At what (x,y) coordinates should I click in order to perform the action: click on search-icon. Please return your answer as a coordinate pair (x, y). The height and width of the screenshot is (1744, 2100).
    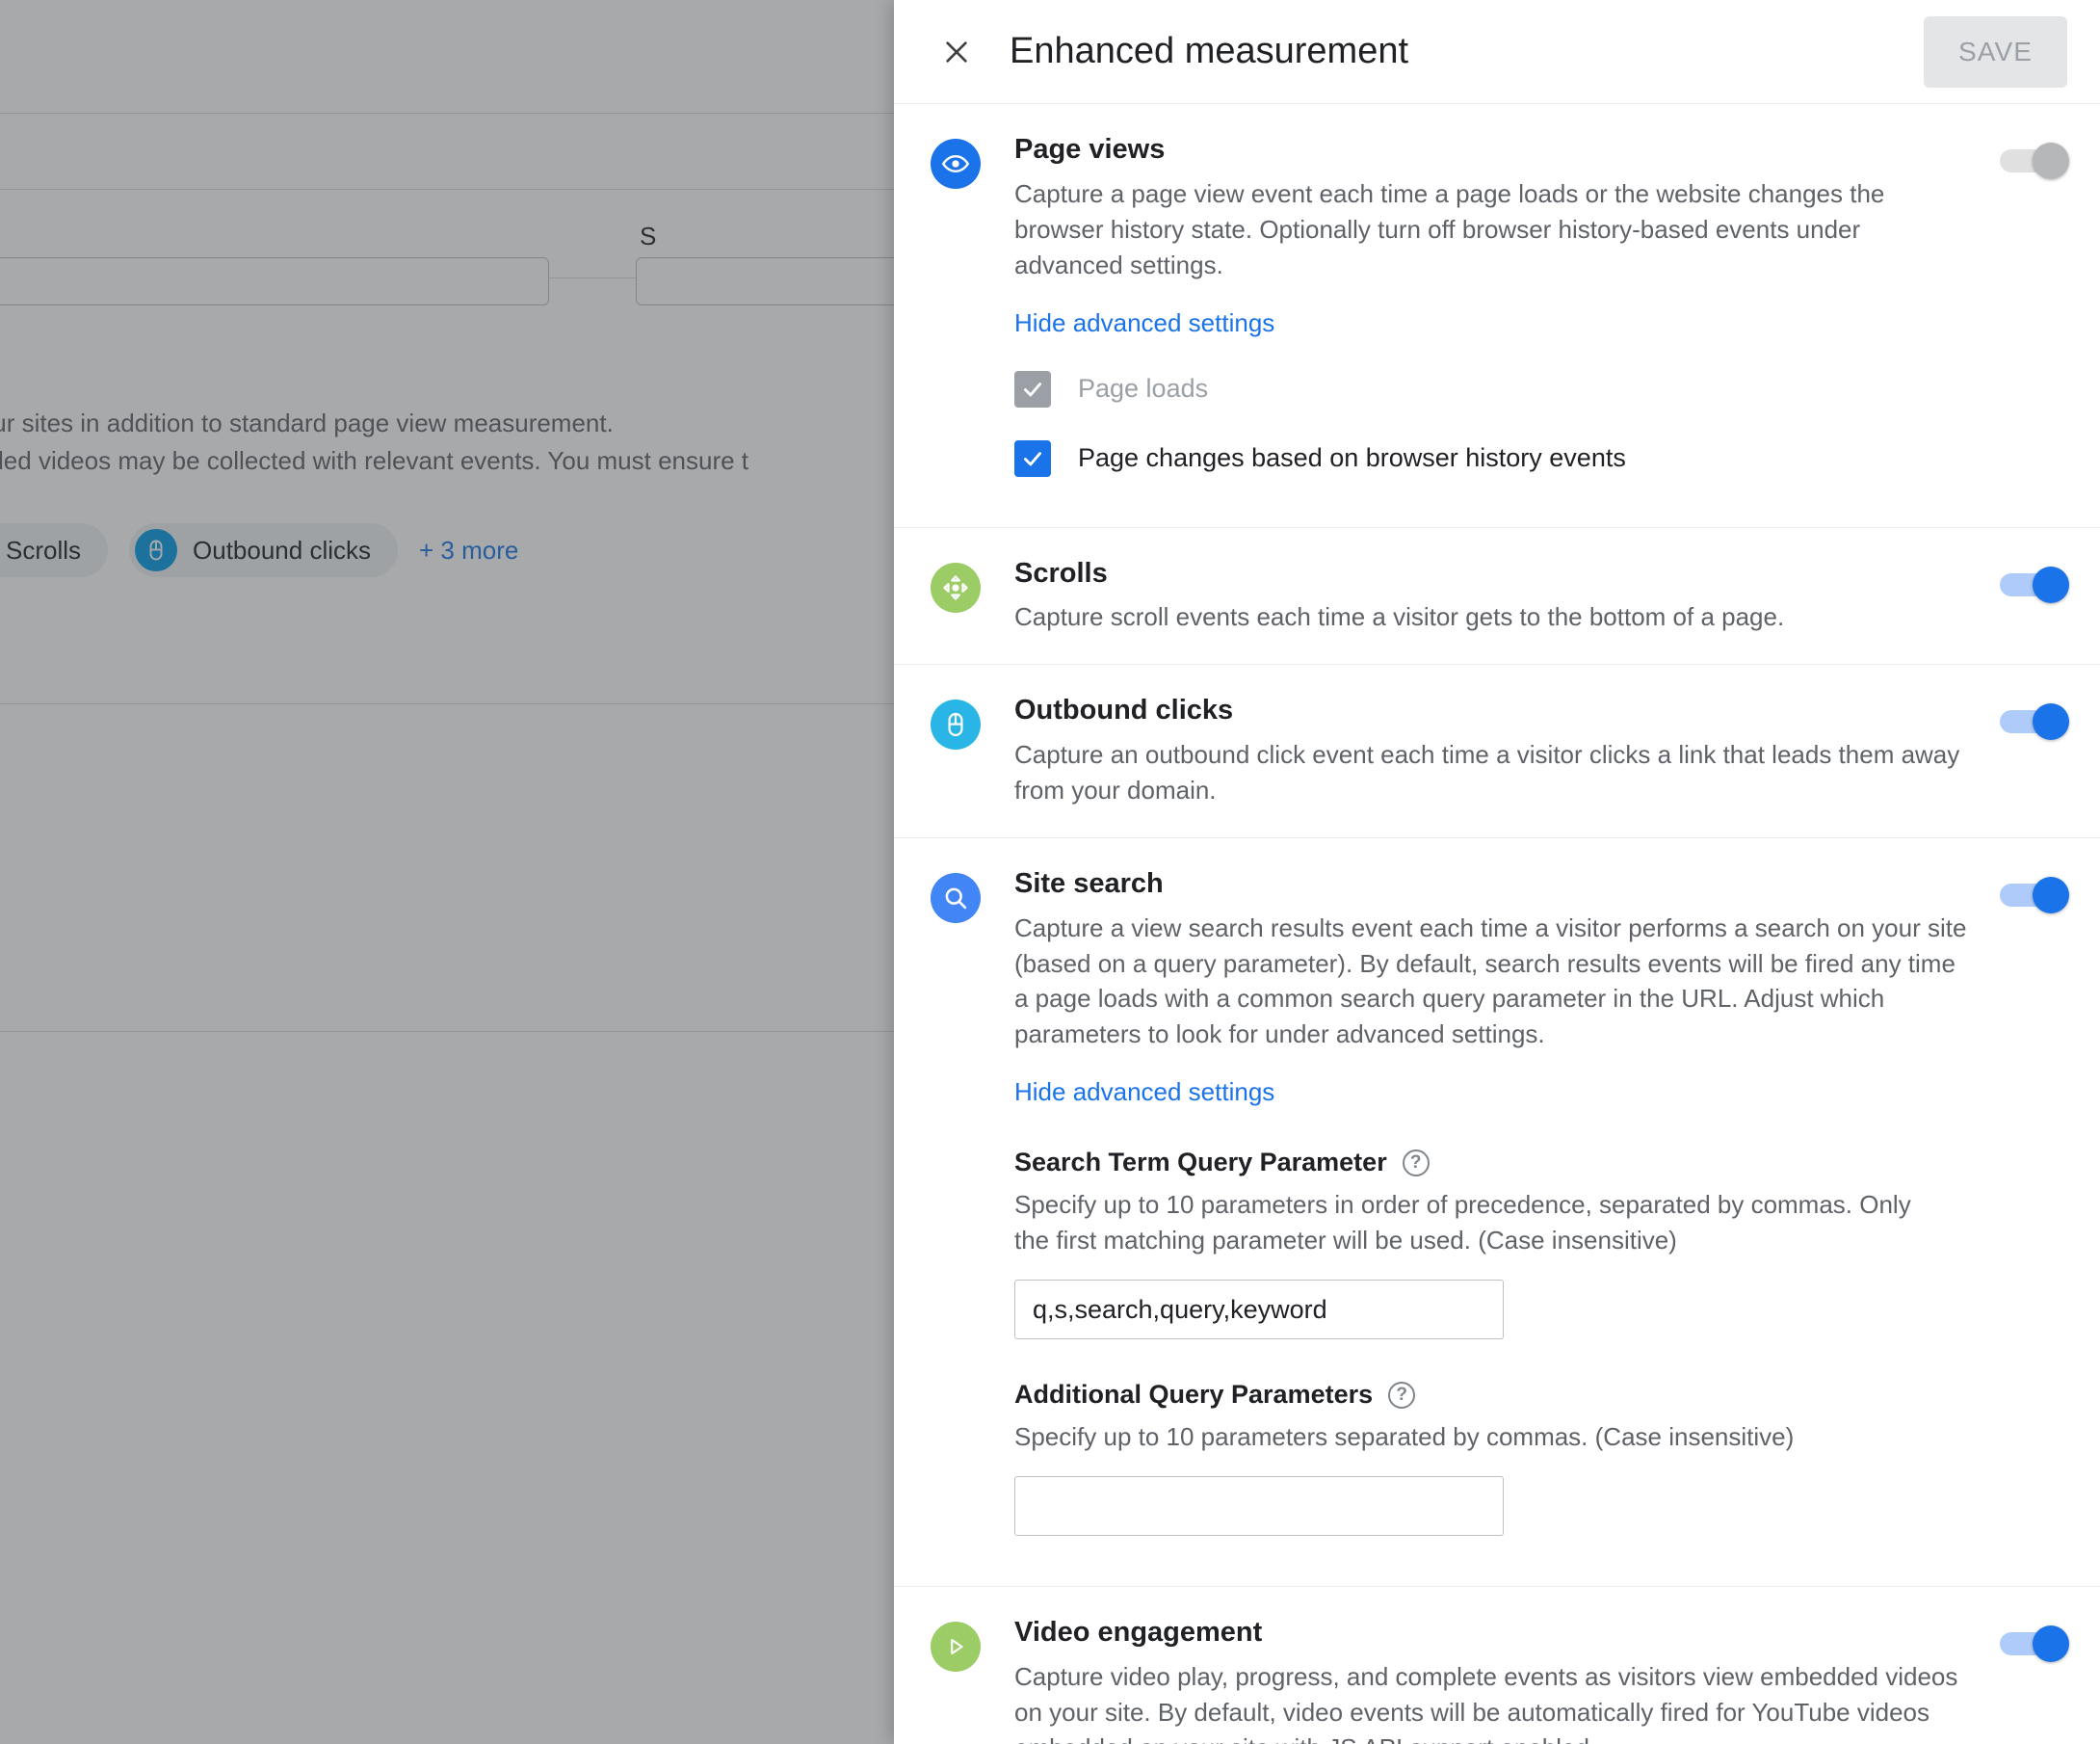
    Looking at the image, I should click on (956, 897).